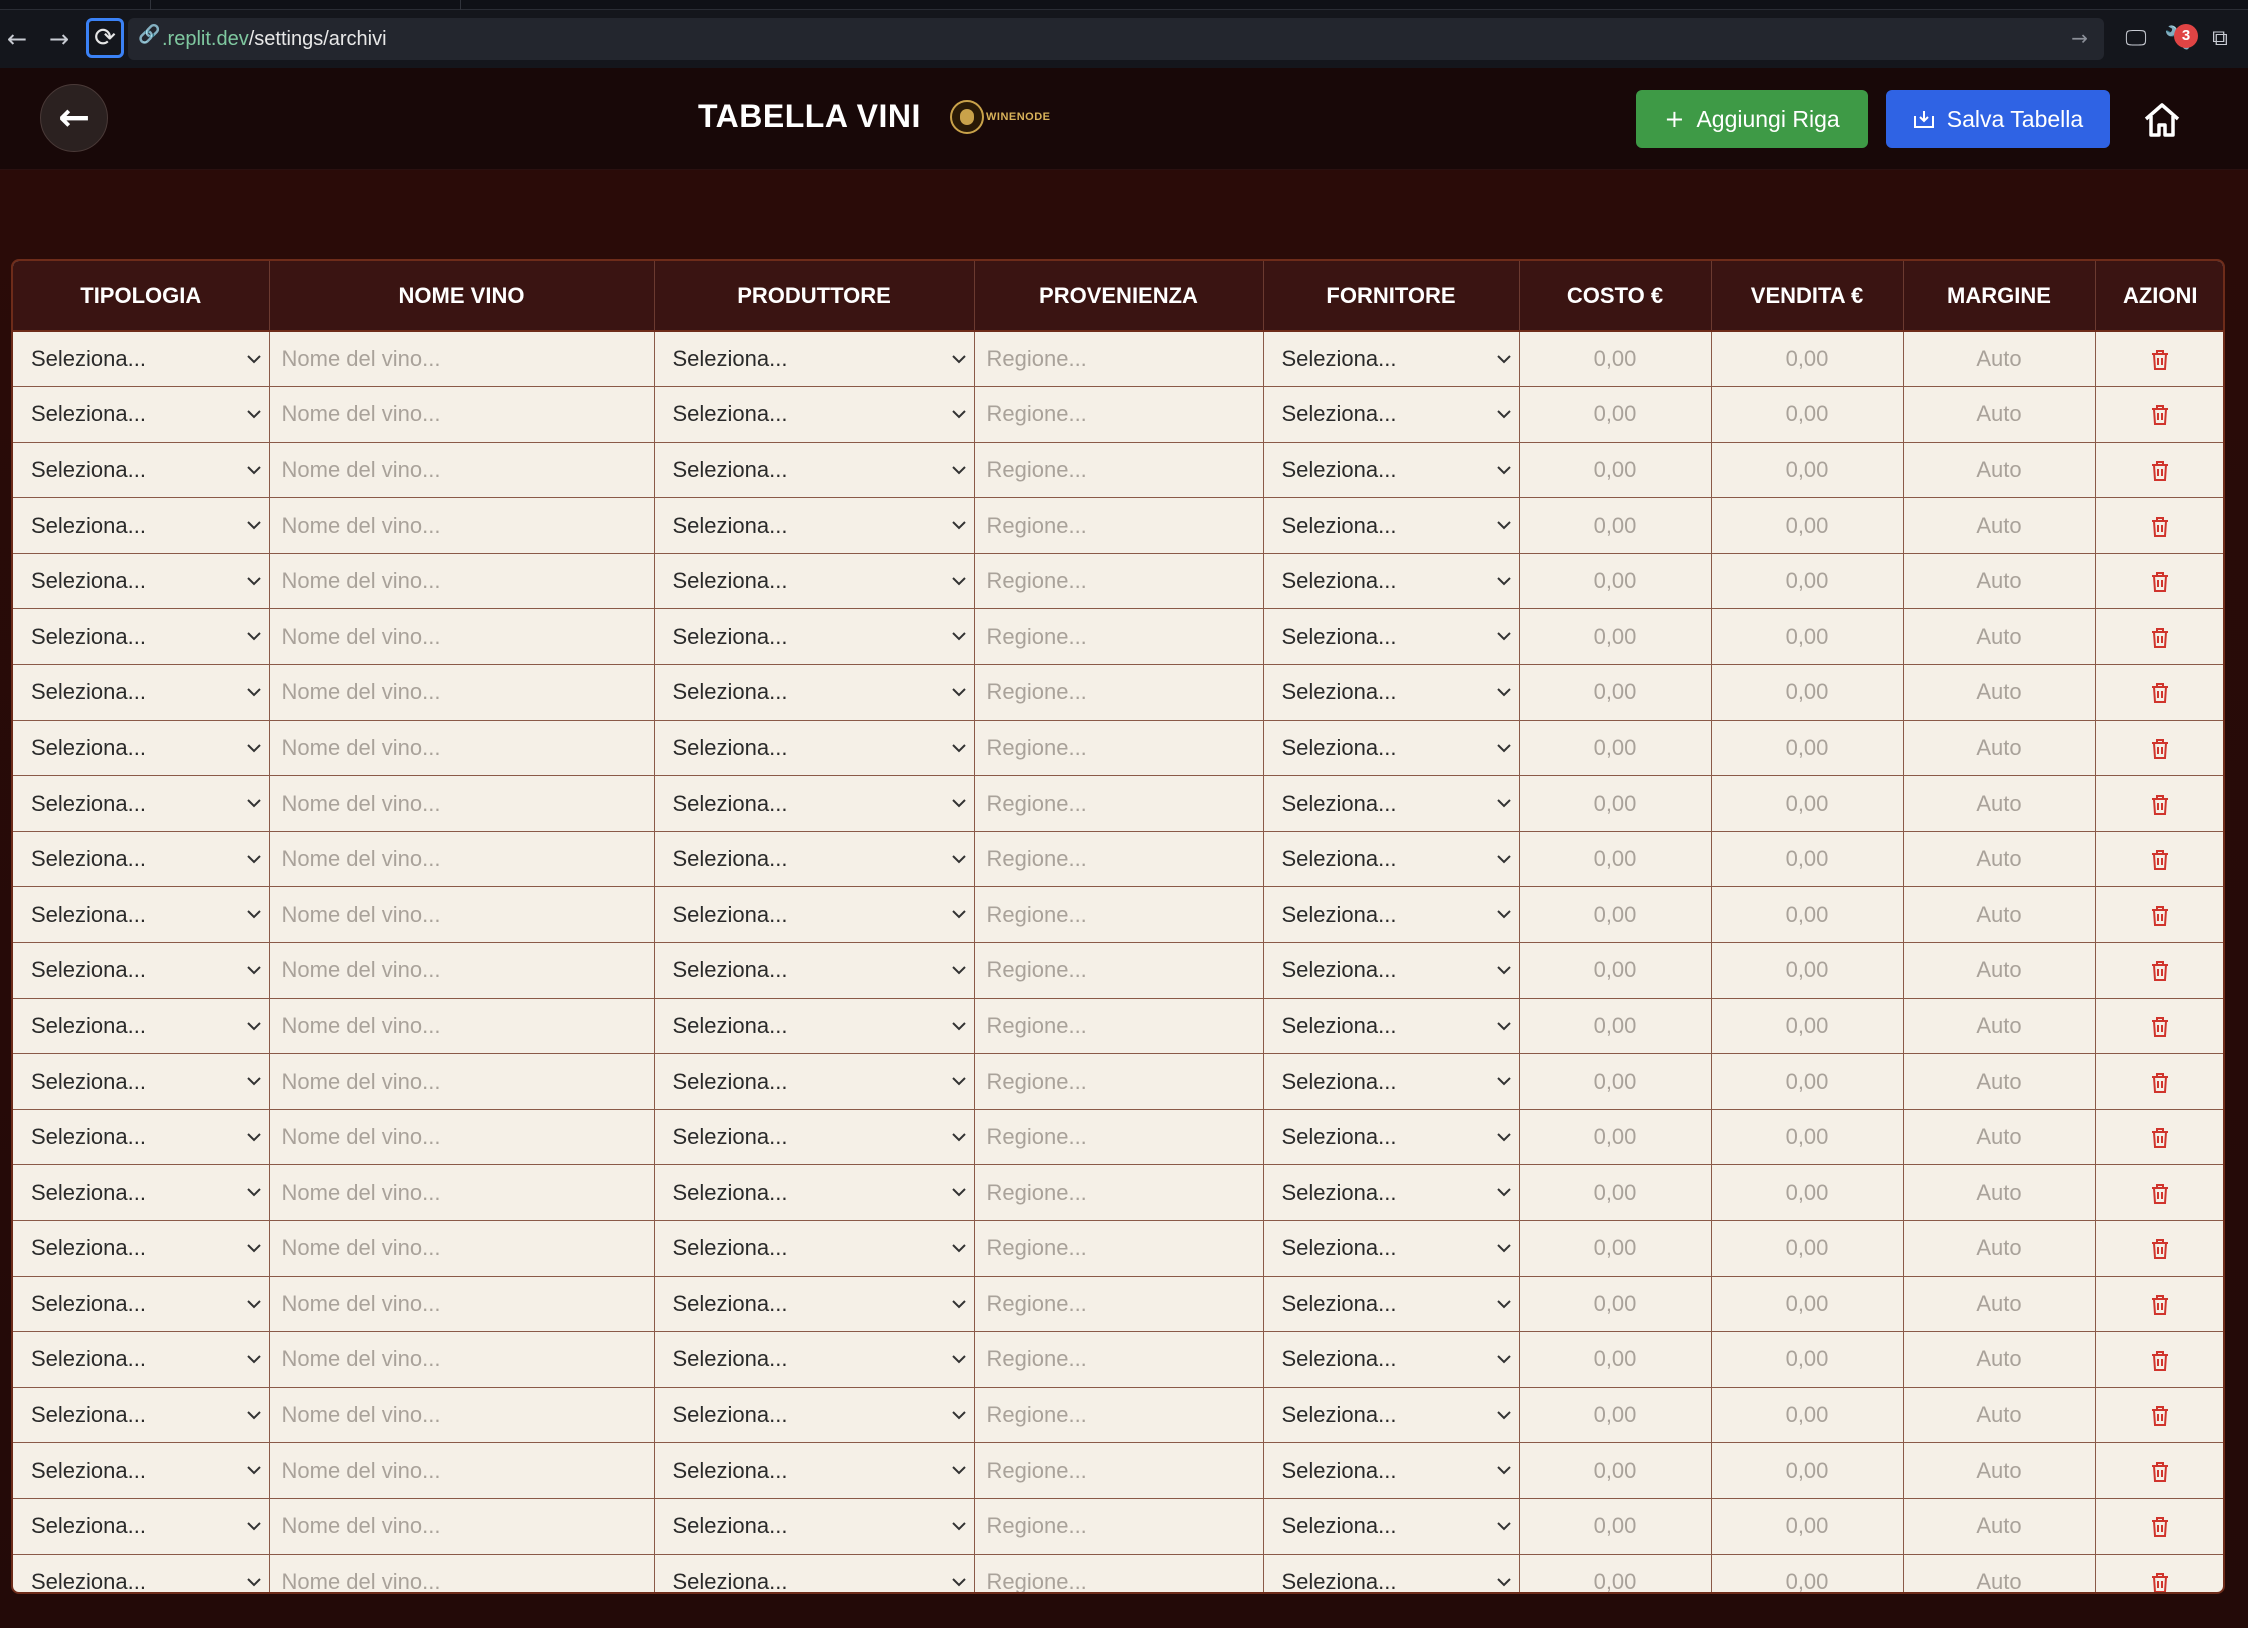 Image resolution: width=2248 pixels, height=1628 pixels. What do you see at coordinates (17, 39) in the screenshot?
I see `browser-back-icon: ←` at bounding box center [17, 39].